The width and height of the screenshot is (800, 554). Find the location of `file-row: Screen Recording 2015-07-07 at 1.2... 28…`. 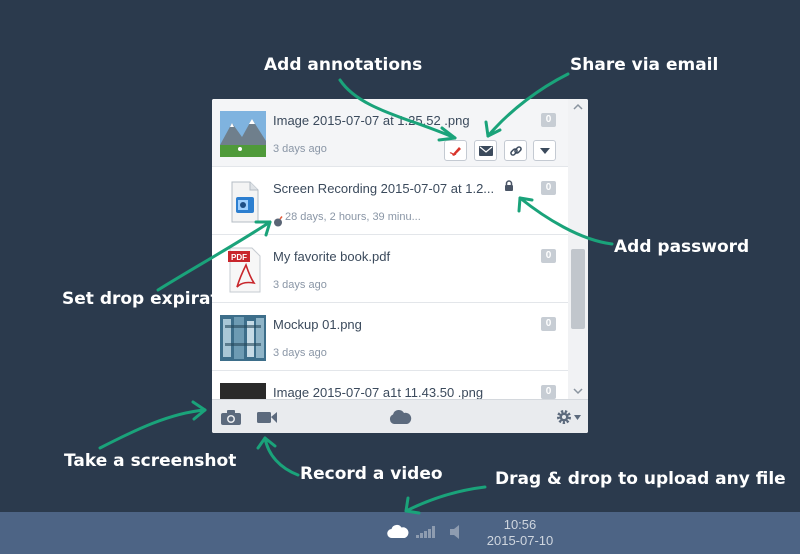

file-row: Screen Recording 2015-07-07 at 1.2... 28… is located at coordinates (390, 201).